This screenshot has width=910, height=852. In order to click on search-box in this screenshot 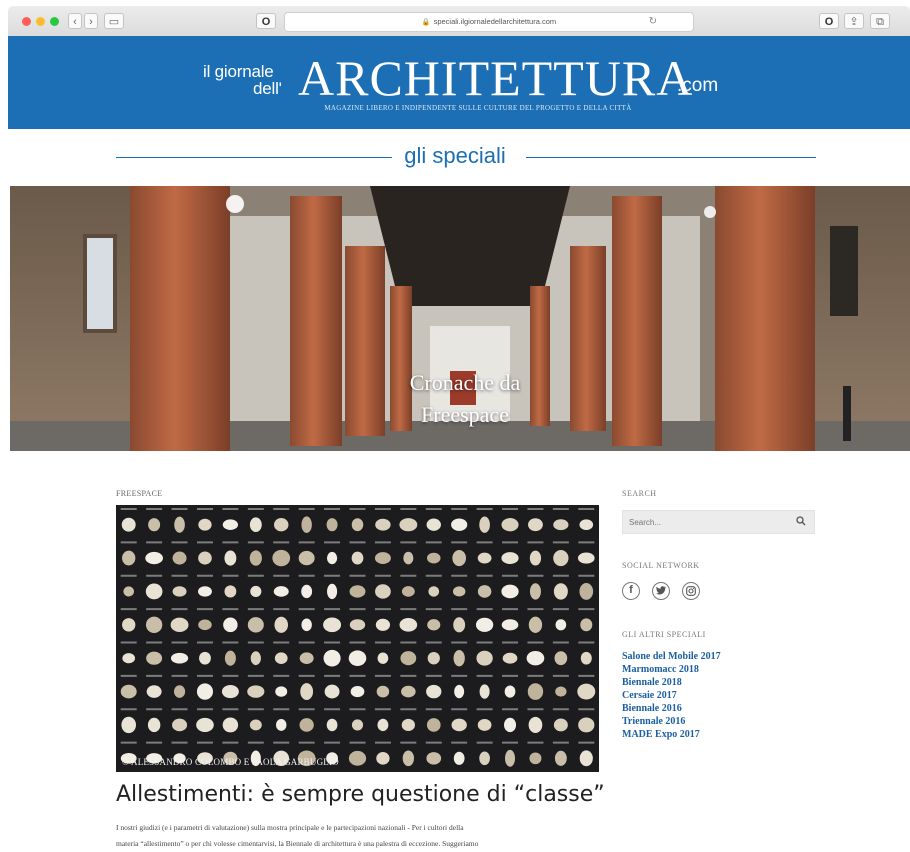, I will do `click(718, 522)`.